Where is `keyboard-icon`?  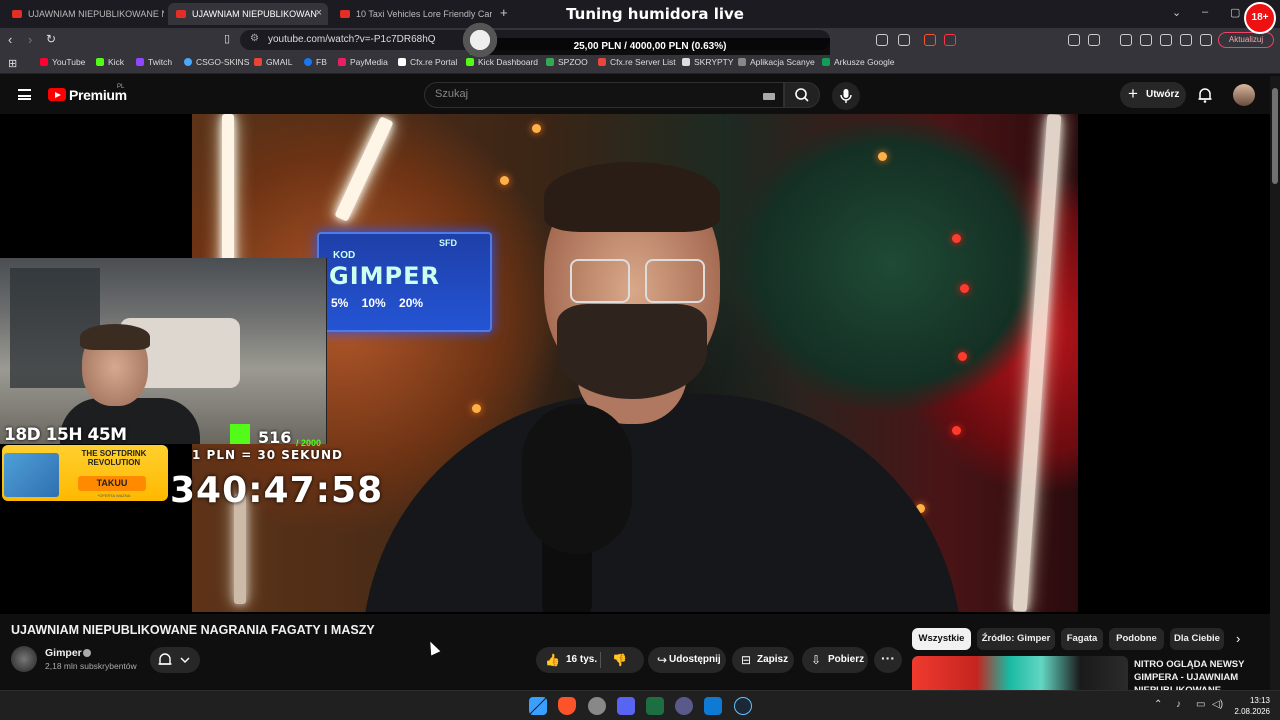 keyboard-icon is located at coordinates (769, 96).